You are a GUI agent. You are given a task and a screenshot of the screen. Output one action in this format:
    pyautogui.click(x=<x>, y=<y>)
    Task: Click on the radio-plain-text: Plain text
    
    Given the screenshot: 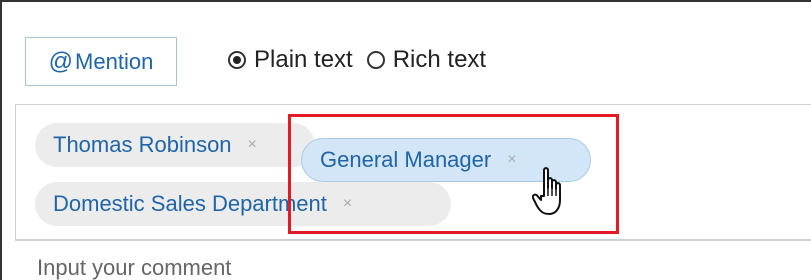 What is the action you would take?
    pyautogui.click(x=290, y=60)
    